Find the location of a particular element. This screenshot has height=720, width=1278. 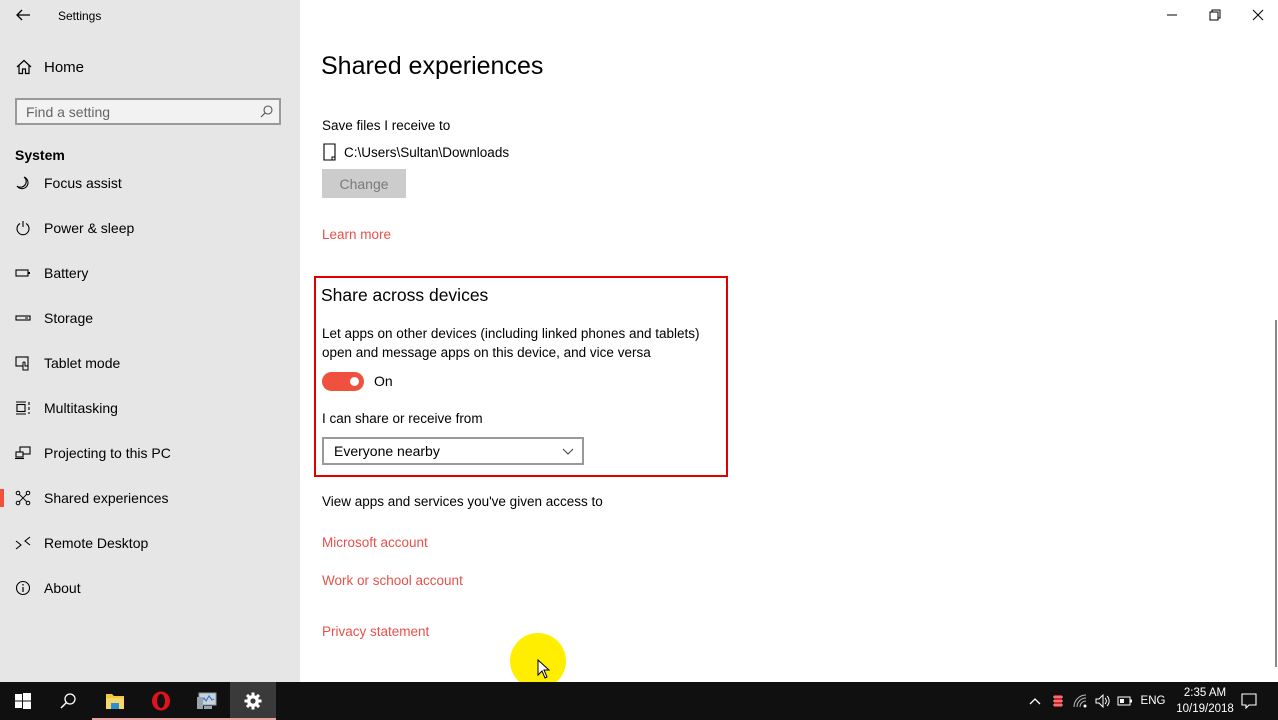

privacy-statement-link: Privacy statement is located at coordinates (375, 631).